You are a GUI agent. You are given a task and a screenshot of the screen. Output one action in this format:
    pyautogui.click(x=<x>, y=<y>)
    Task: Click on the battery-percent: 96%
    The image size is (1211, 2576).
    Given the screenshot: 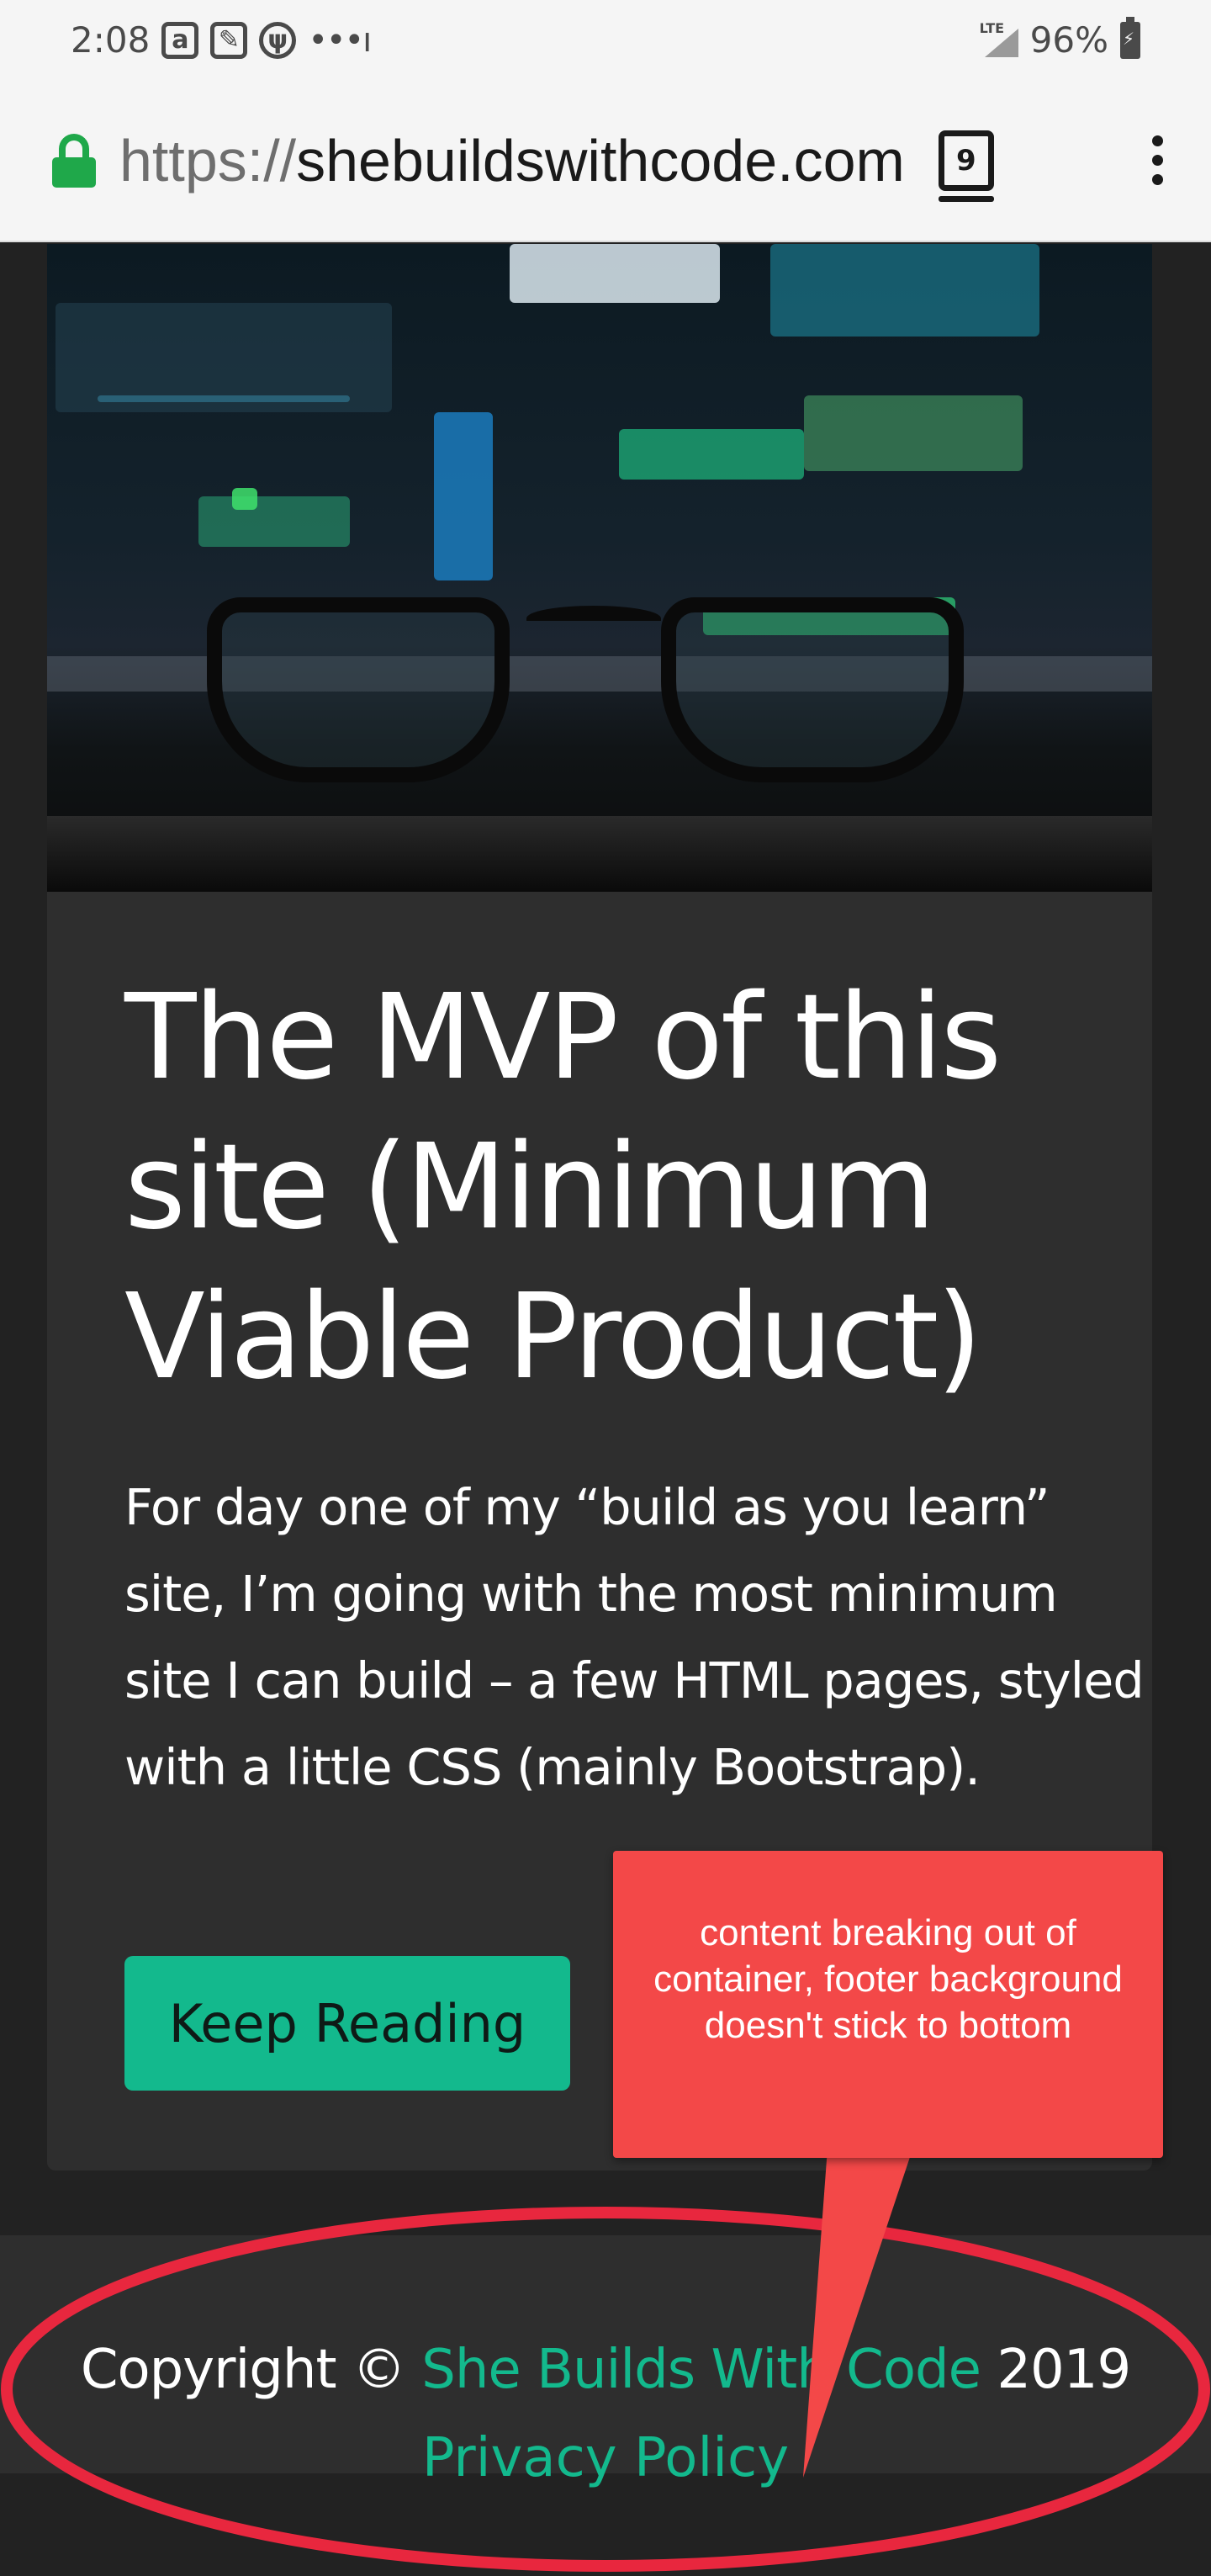 What is the action you would take?
    pyautogui.click(x=1068, y=40)
    